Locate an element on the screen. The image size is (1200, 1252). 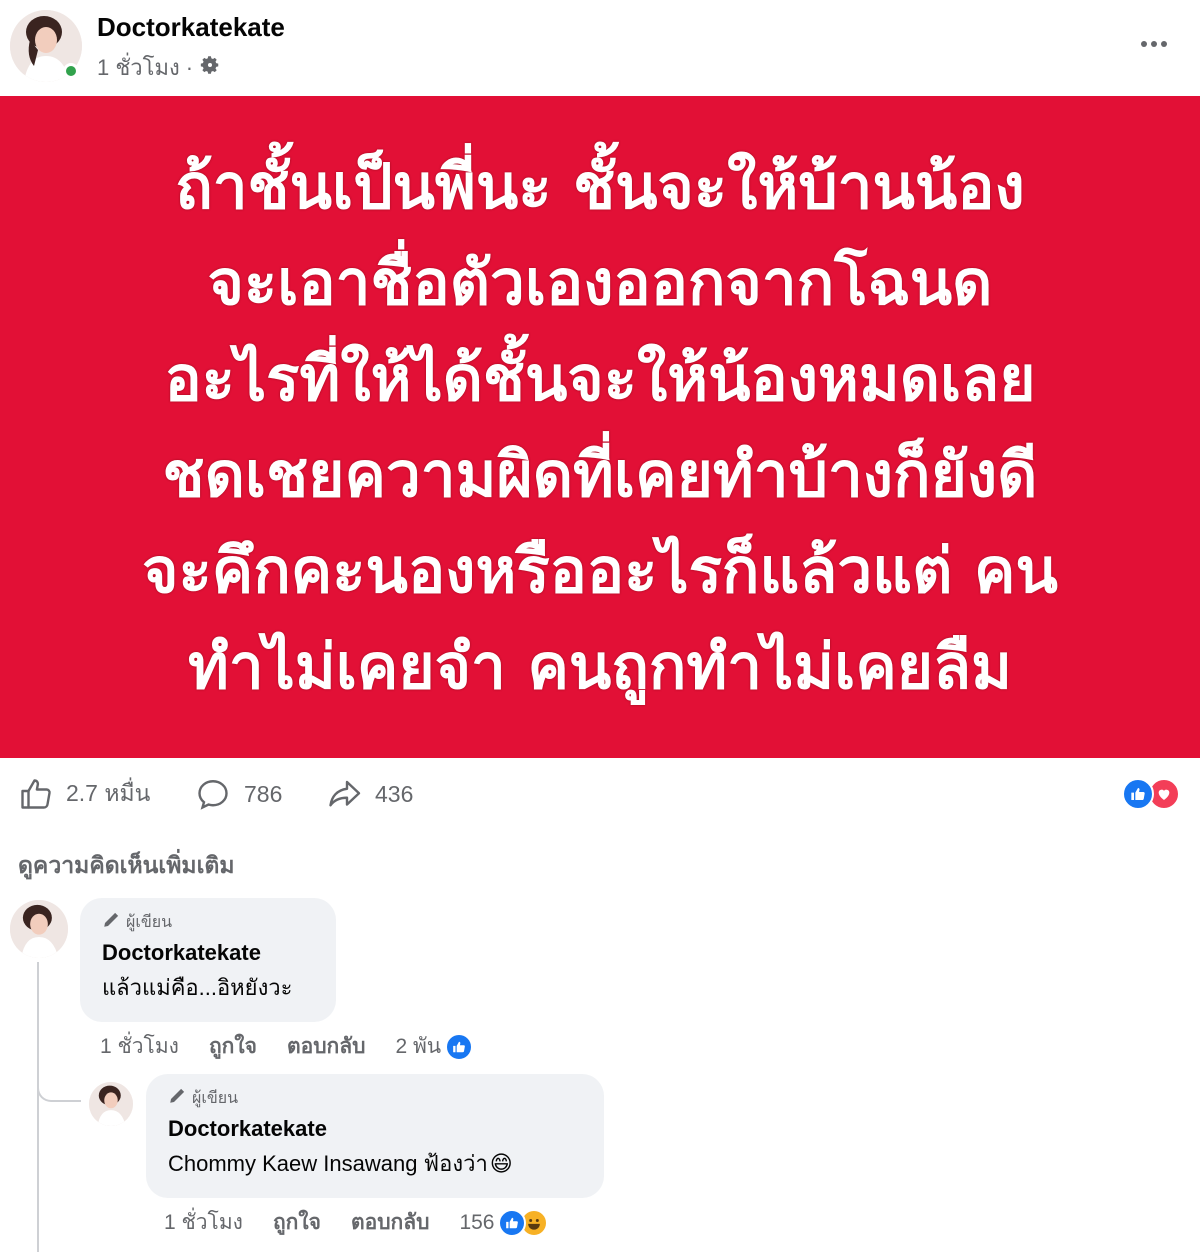
reply-reaction-count: 156 is located at coordinates (504, 1222).